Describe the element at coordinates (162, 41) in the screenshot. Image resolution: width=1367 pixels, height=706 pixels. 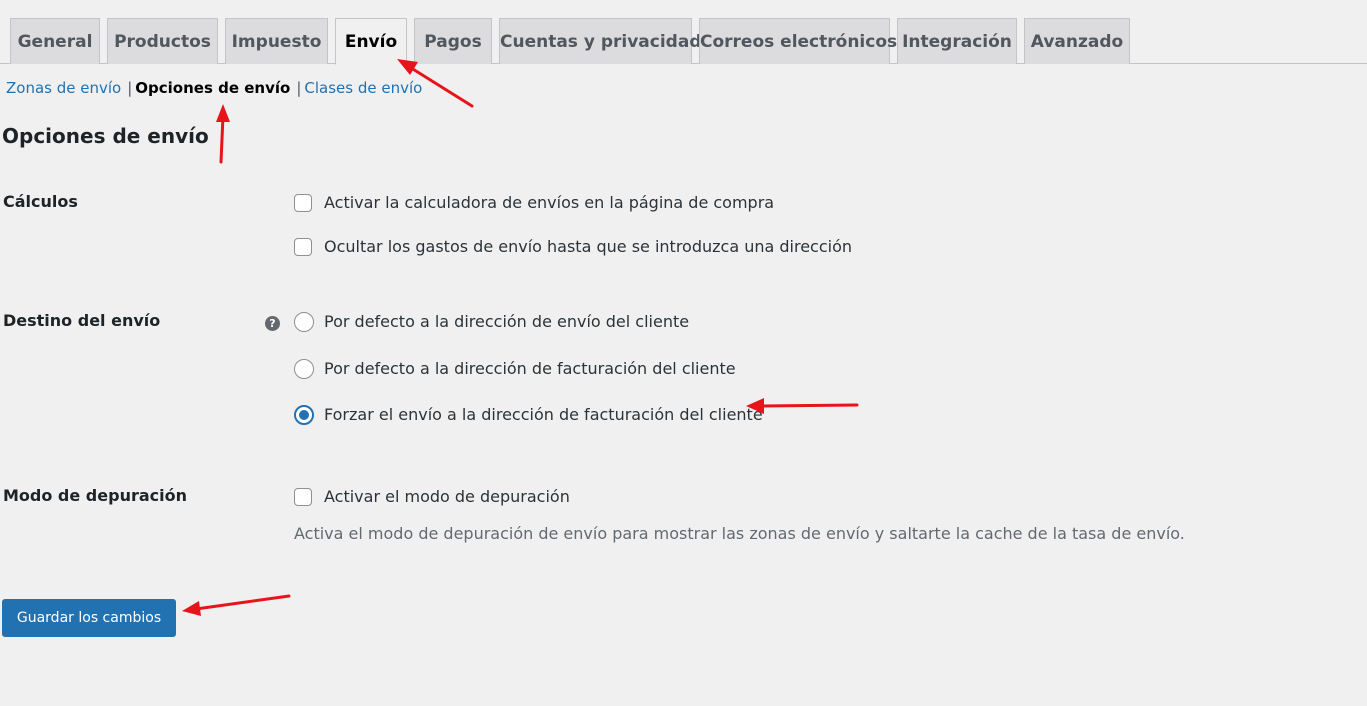
I see `tab-productos: Productos` at that location.